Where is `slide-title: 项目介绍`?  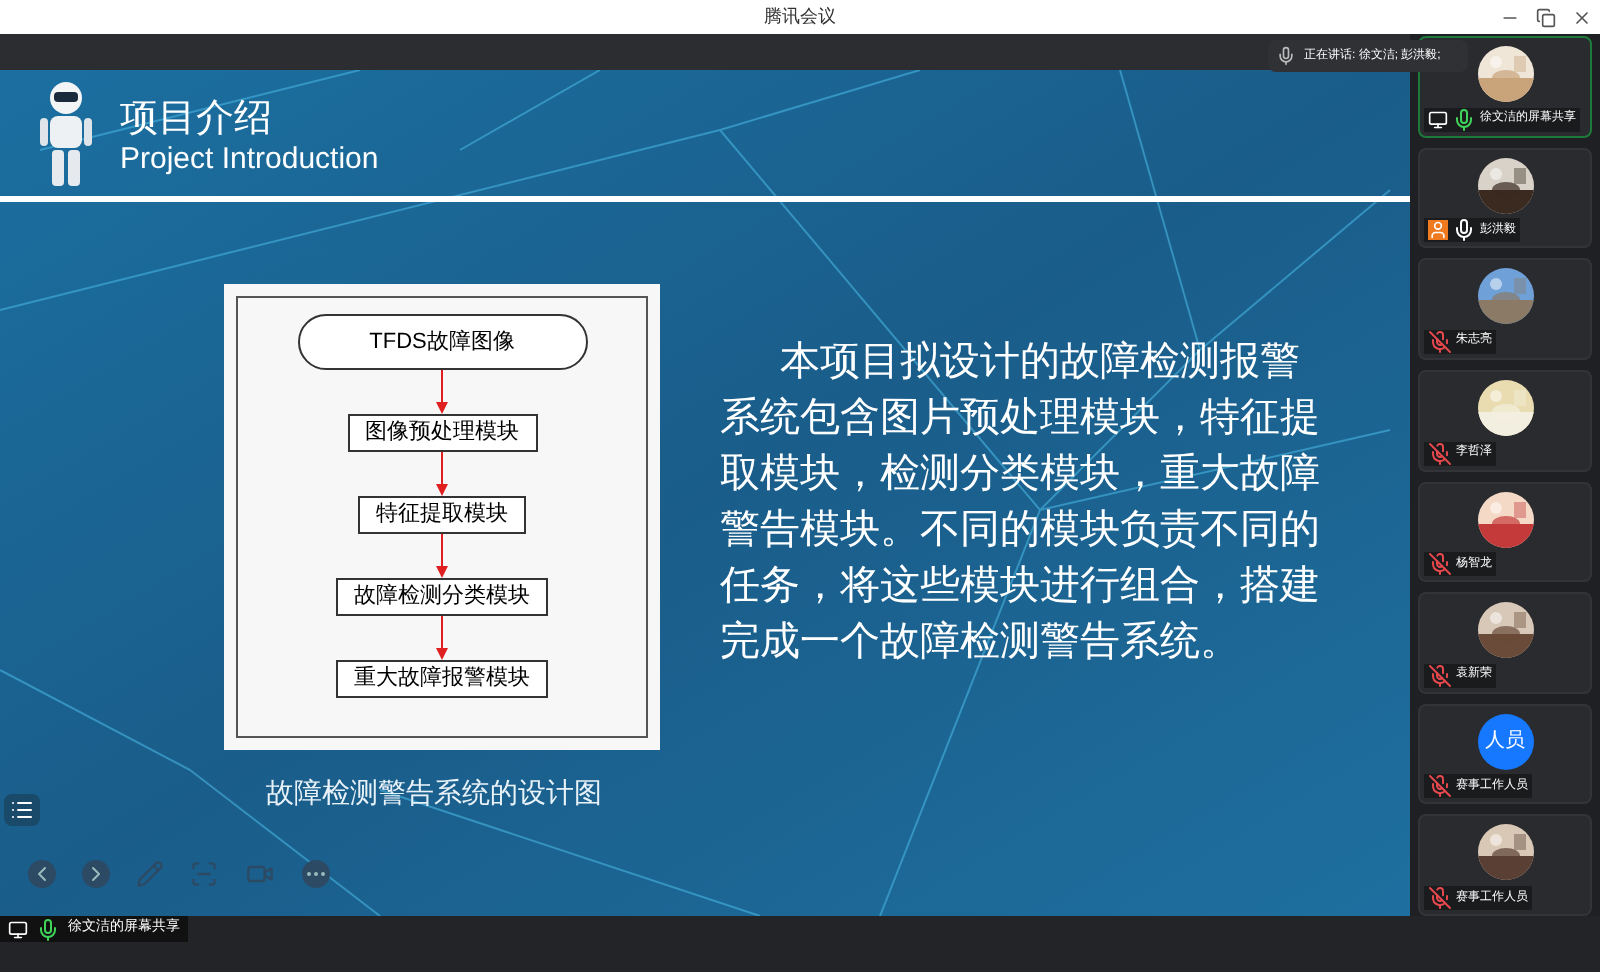
slide-title: 项目介绍 is located at coordinates (197, 119).